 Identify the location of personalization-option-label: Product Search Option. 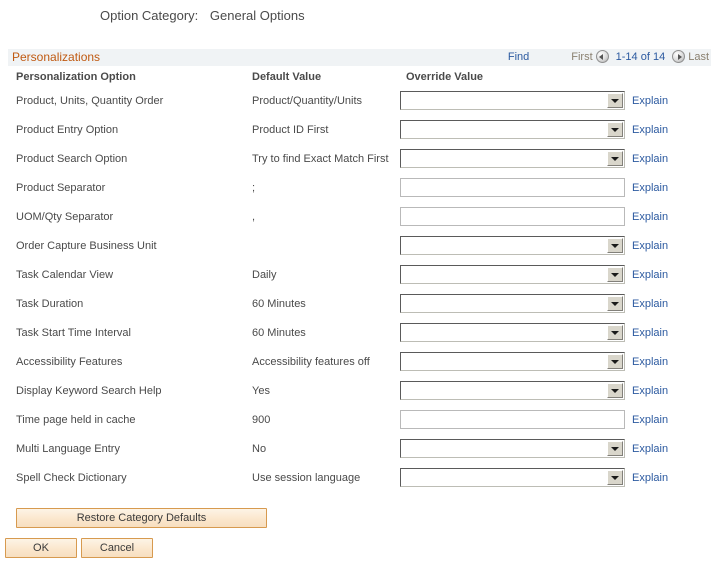
(72, 159).